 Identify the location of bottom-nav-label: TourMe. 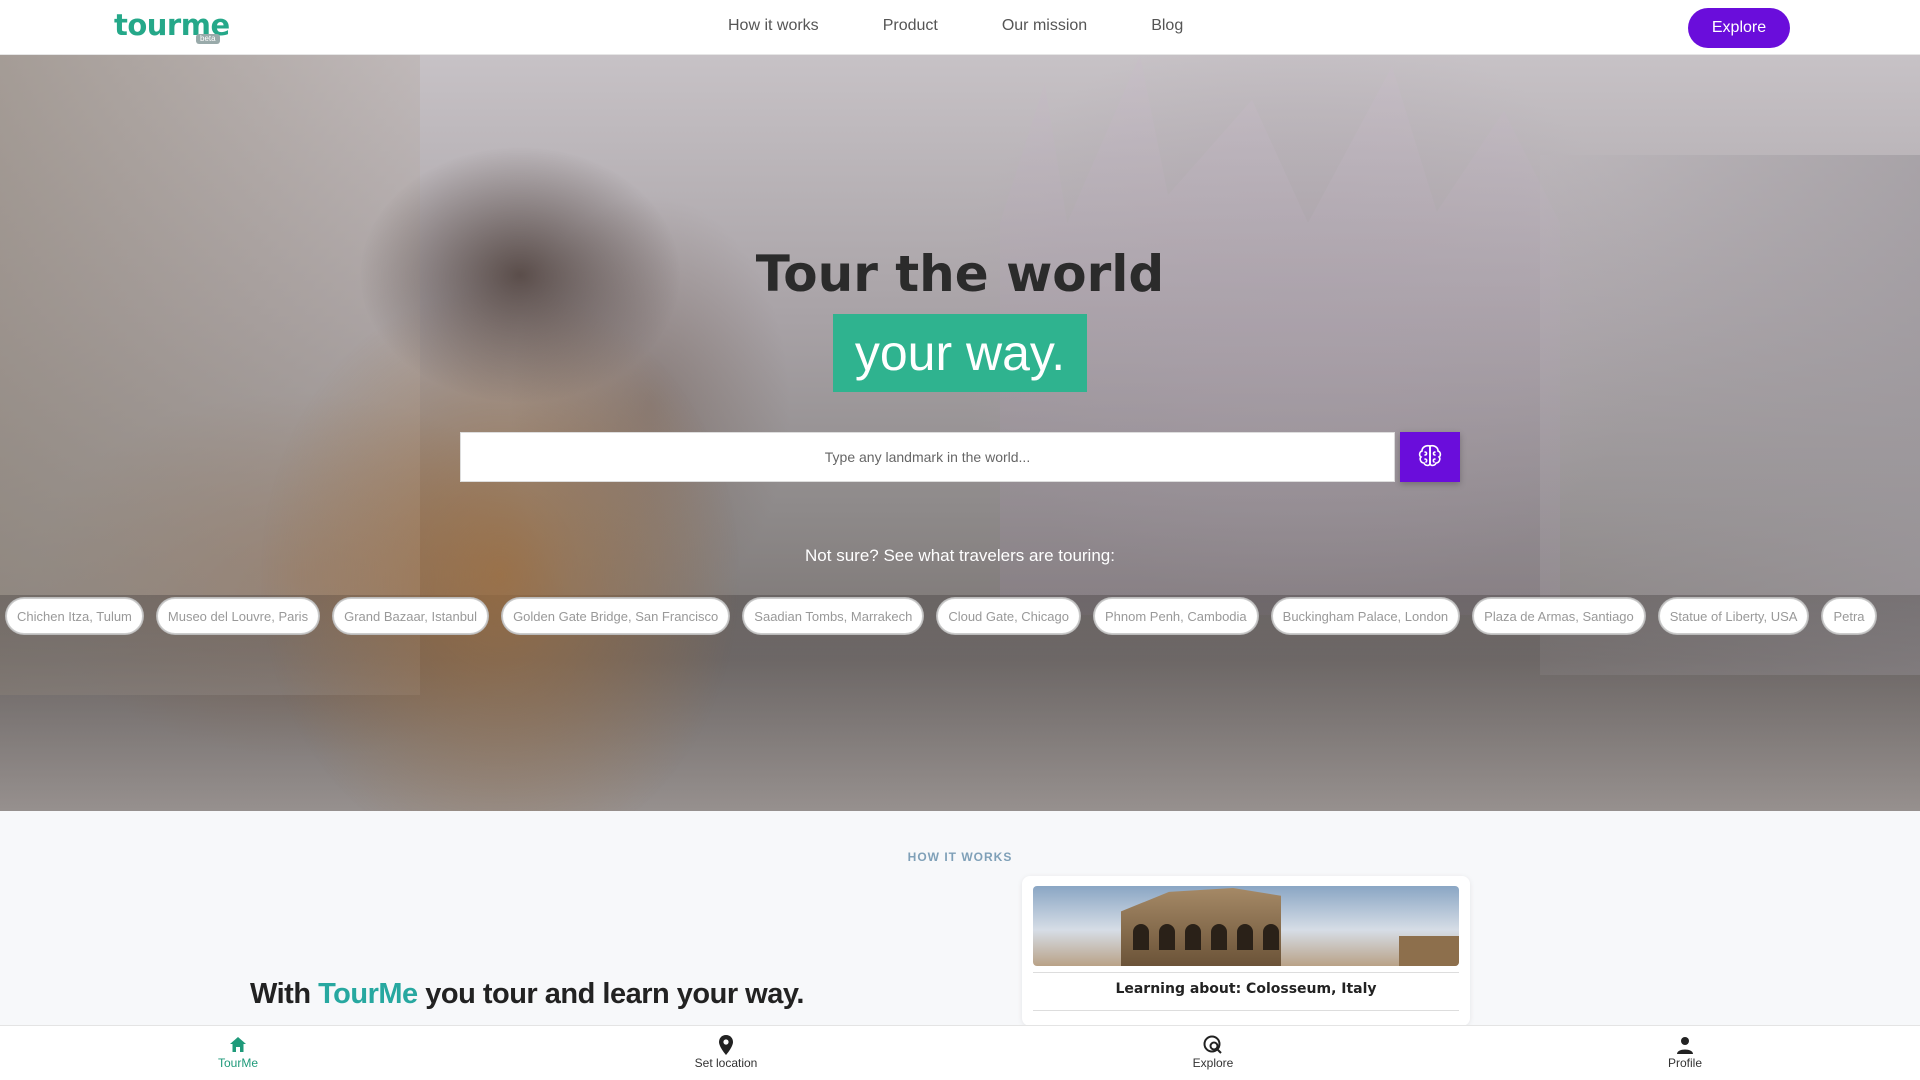
(237, 1063).